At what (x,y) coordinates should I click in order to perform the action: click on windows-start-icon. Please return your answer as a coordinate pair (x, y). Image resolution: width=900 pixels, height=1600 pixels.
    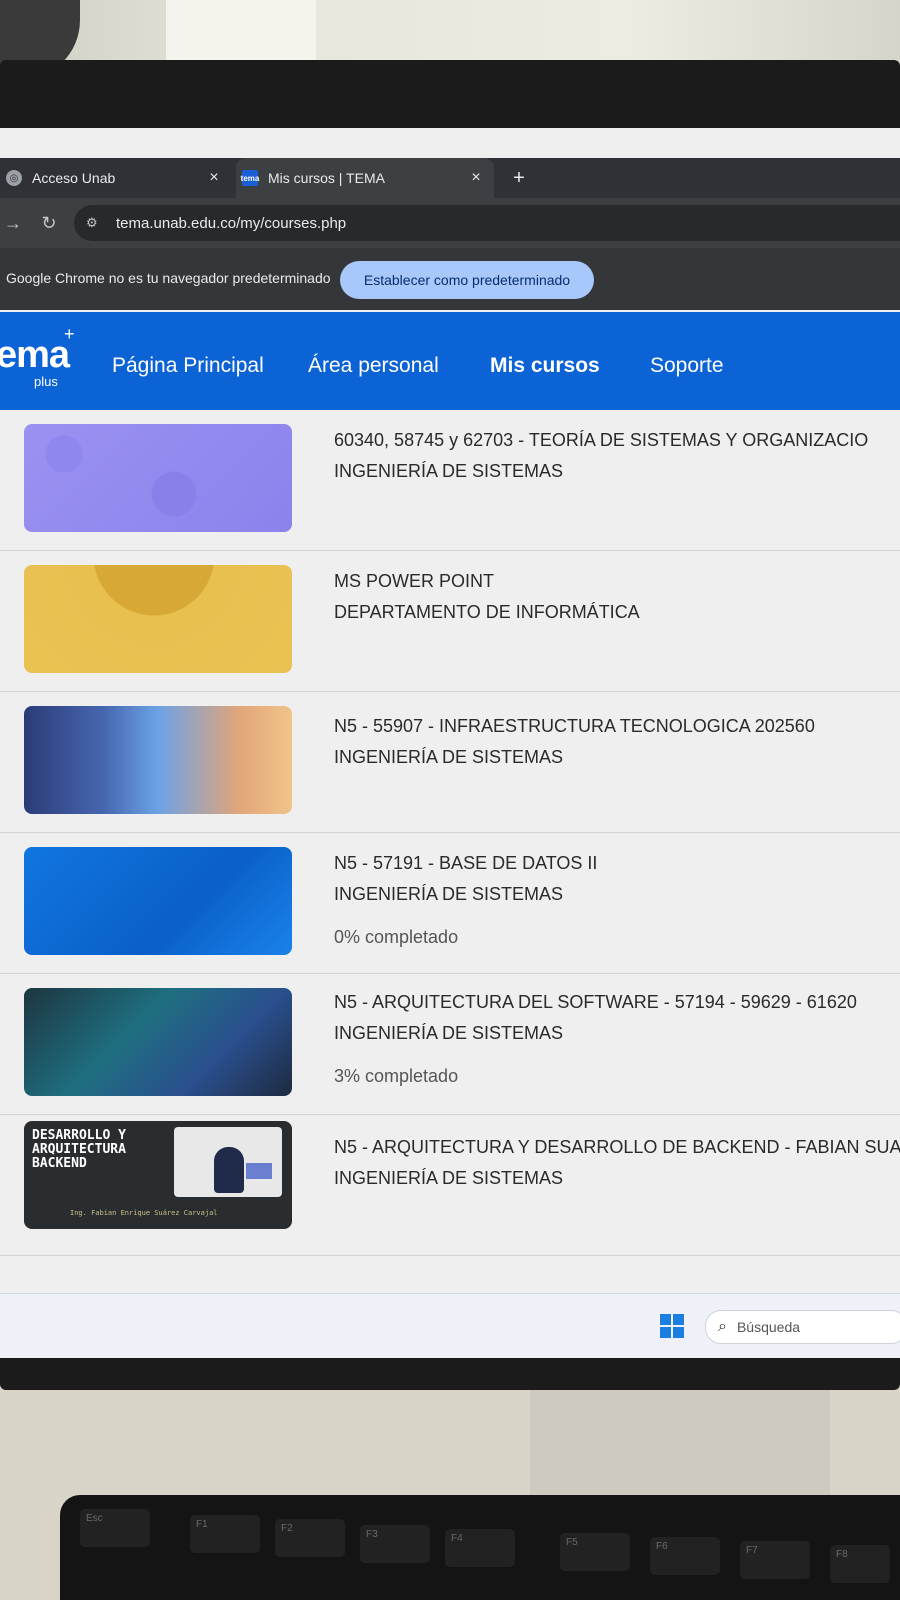
    Looking at the image, I should click on (672, 1326).